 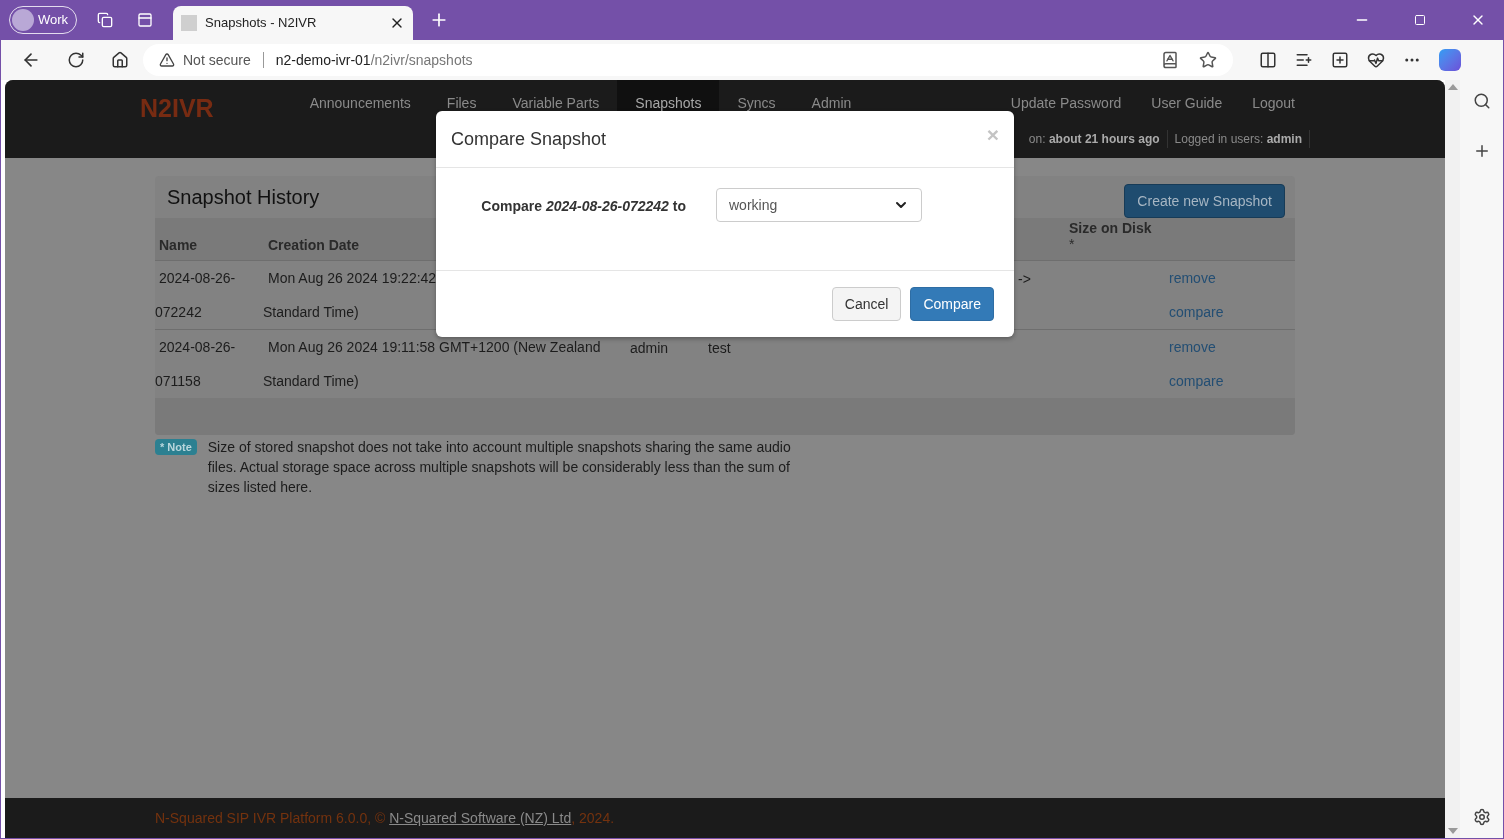 I want to click on avatar-icon, so click(x=23, y=20).